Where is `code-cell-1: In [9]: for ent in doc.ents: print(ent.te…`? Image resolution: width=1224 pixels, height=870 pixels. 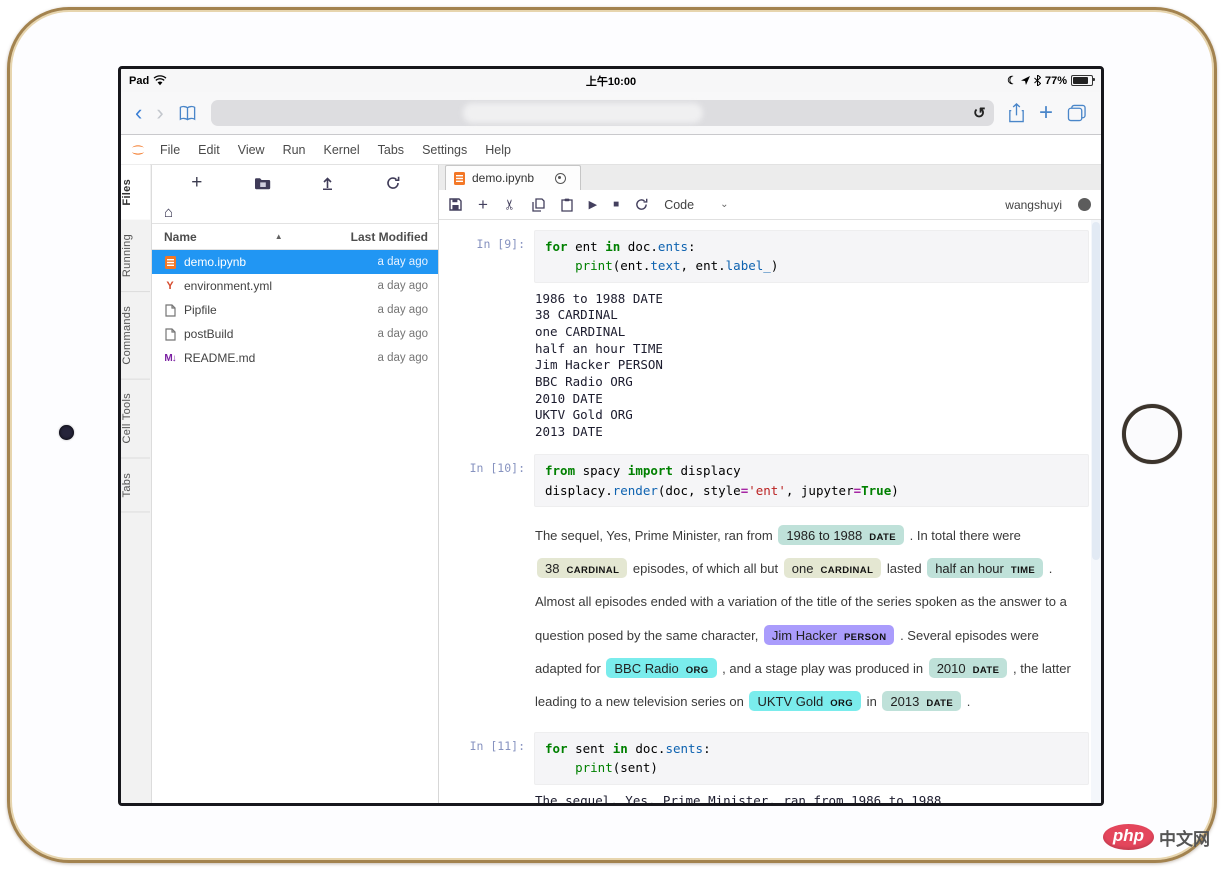 code-cell-1: In [9]: for ent in doc.ents: print(ent.te… is located at coordinates (764, 335).